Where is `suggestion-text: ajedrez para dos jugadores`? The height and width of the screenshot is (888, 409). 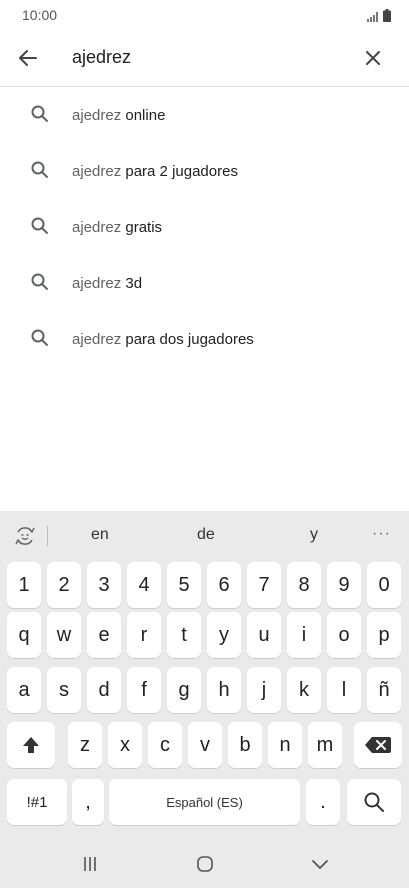
suggestion-text: ajedrez para dos jugadores is located at coordinates (163, 339).